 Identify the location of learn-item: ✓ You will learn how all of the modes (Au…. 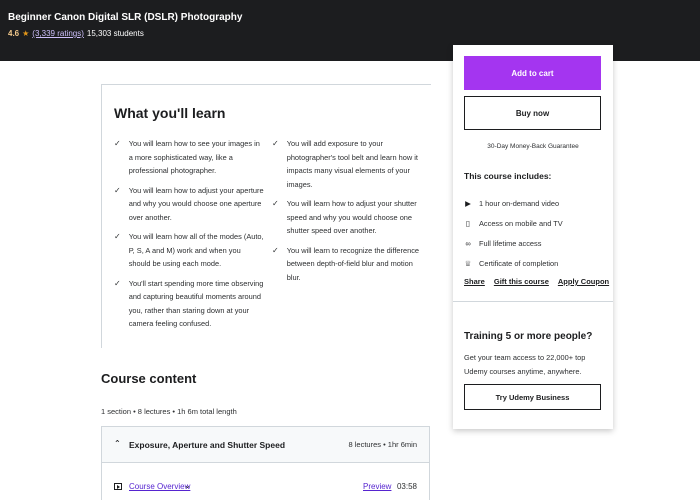
(189, 250).